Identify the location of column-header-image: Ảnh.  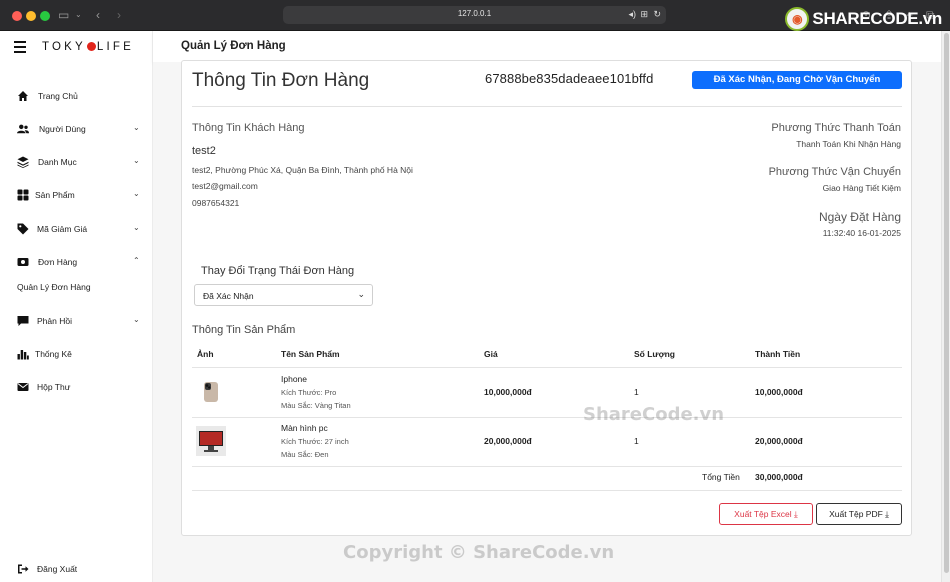
(205, 354).